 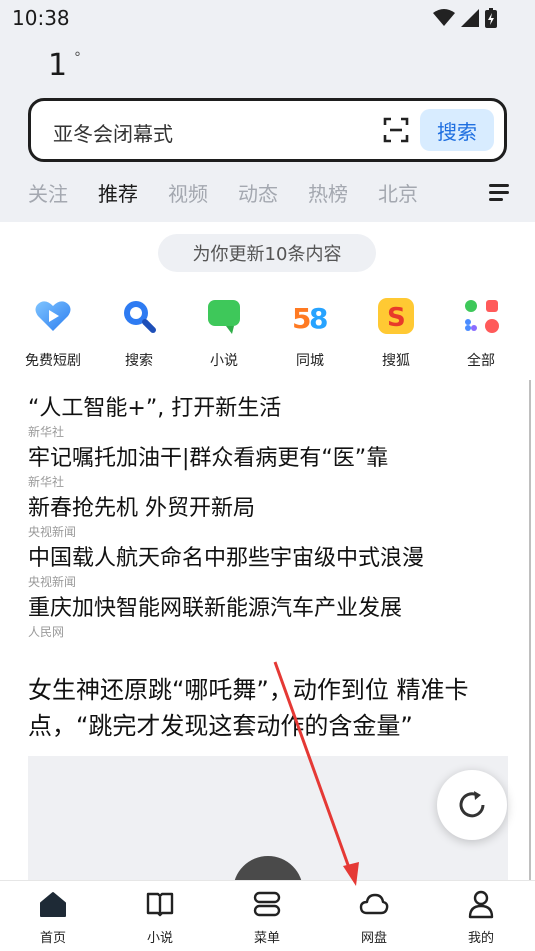 What do you see at coordinates (530, 630) in the screenshot?
I see `scrollbar` at bounding box center [530, 630].